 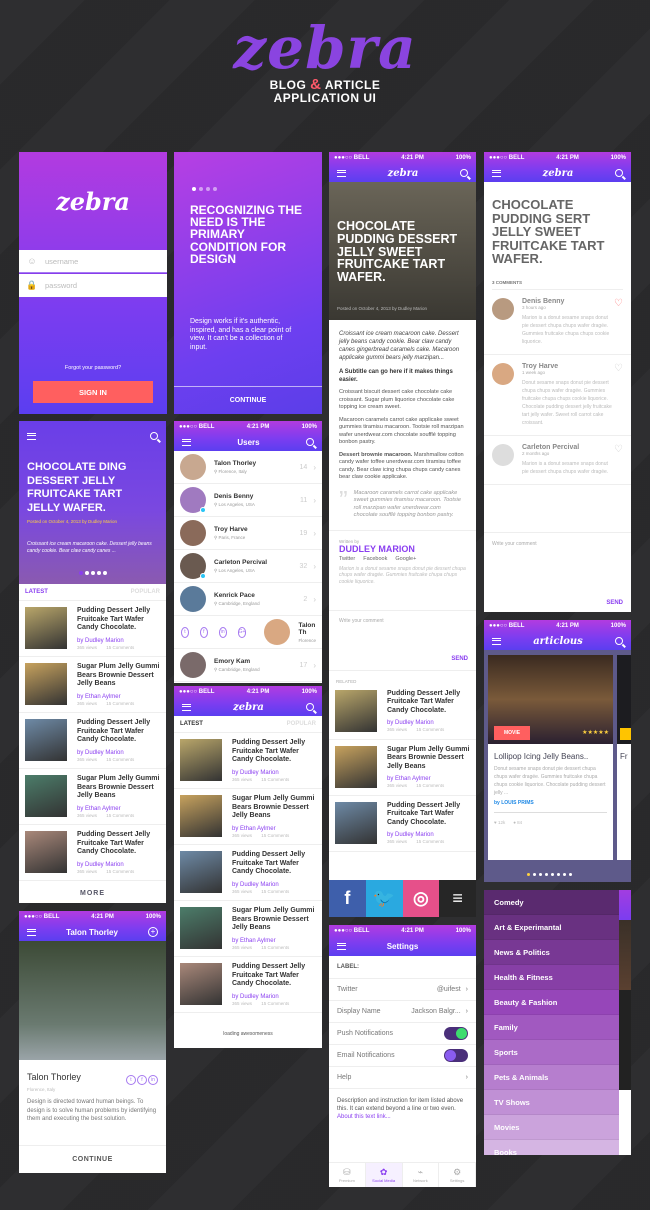 I want to click on user-row: Denis Benny ⚲ Los Angeles, USA 11 ›, so click(x=248, y=500).